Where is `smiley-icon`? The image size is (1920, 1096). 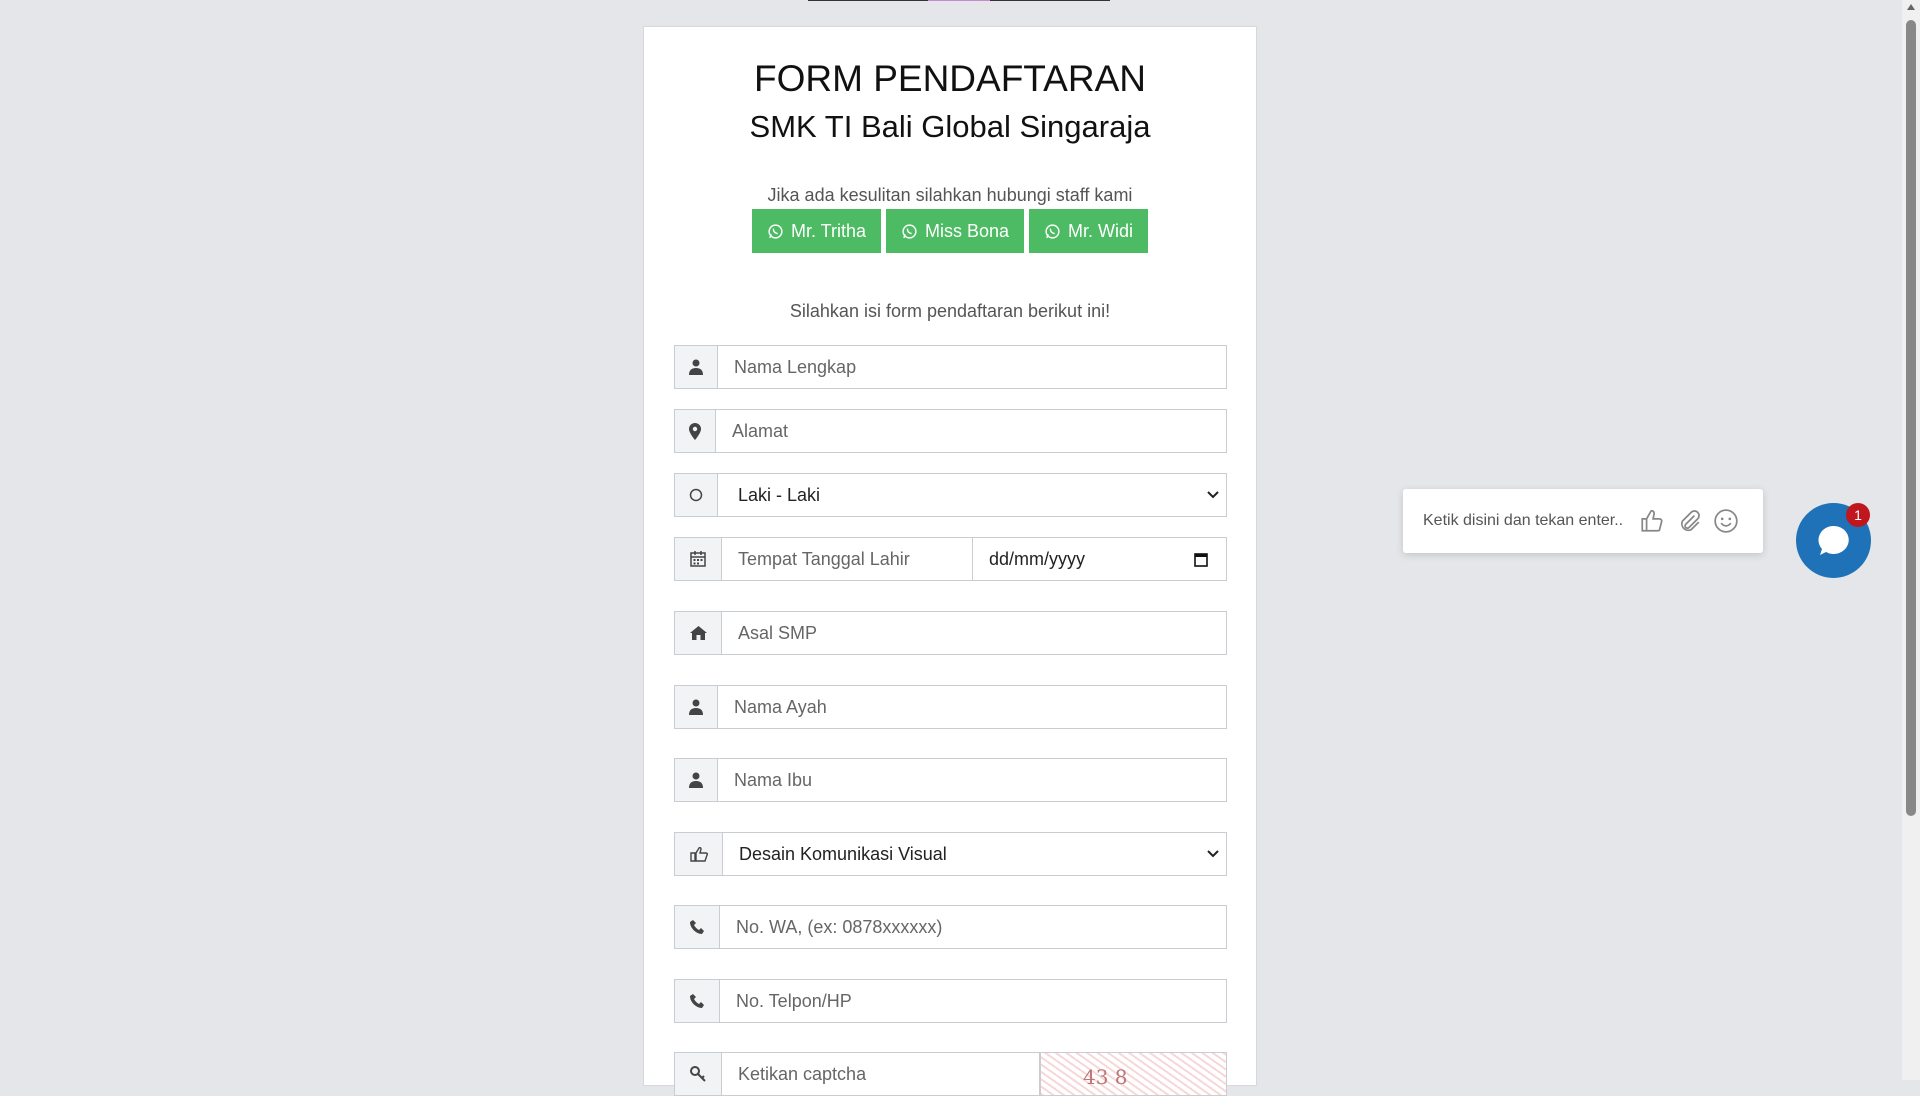
smiley-icon is located at coordinates (1726, 521).